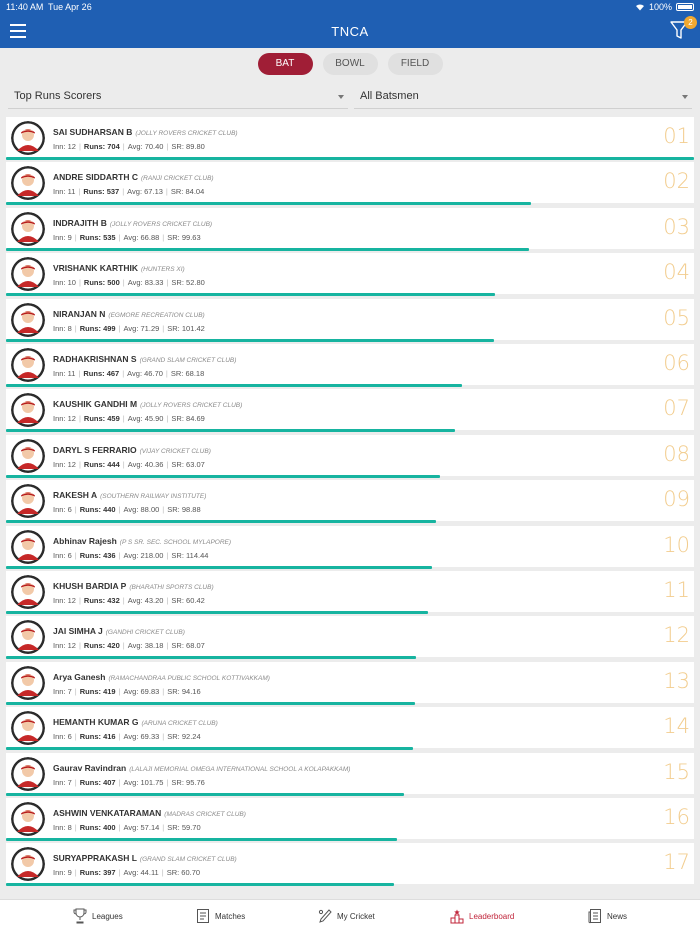  I want to click on player-name: RAKESH A (SOUTHERN RAILWAY INSTITUTE), so click(129, 495).